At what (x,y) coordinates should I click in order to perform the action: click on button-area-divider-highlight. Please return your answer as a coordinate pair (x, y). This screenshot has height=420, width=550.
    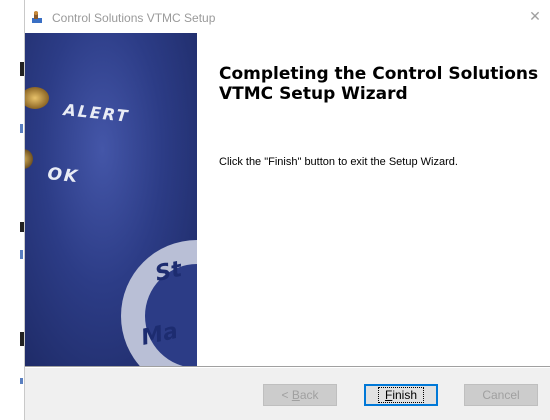
    Looking at the image, I should click on (287, 367).